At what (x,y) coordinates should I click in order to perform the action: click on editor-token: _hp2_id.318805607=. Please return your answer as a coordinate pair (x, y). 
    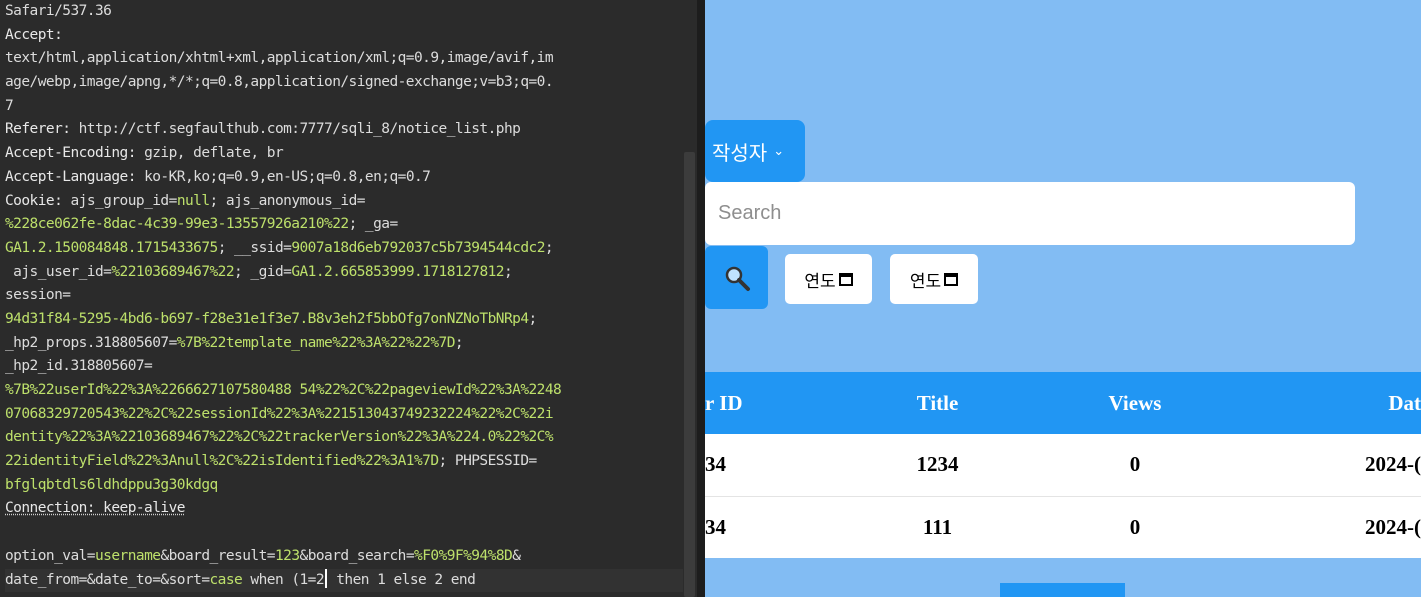
    Looking at the image, I should click on (79, 366).